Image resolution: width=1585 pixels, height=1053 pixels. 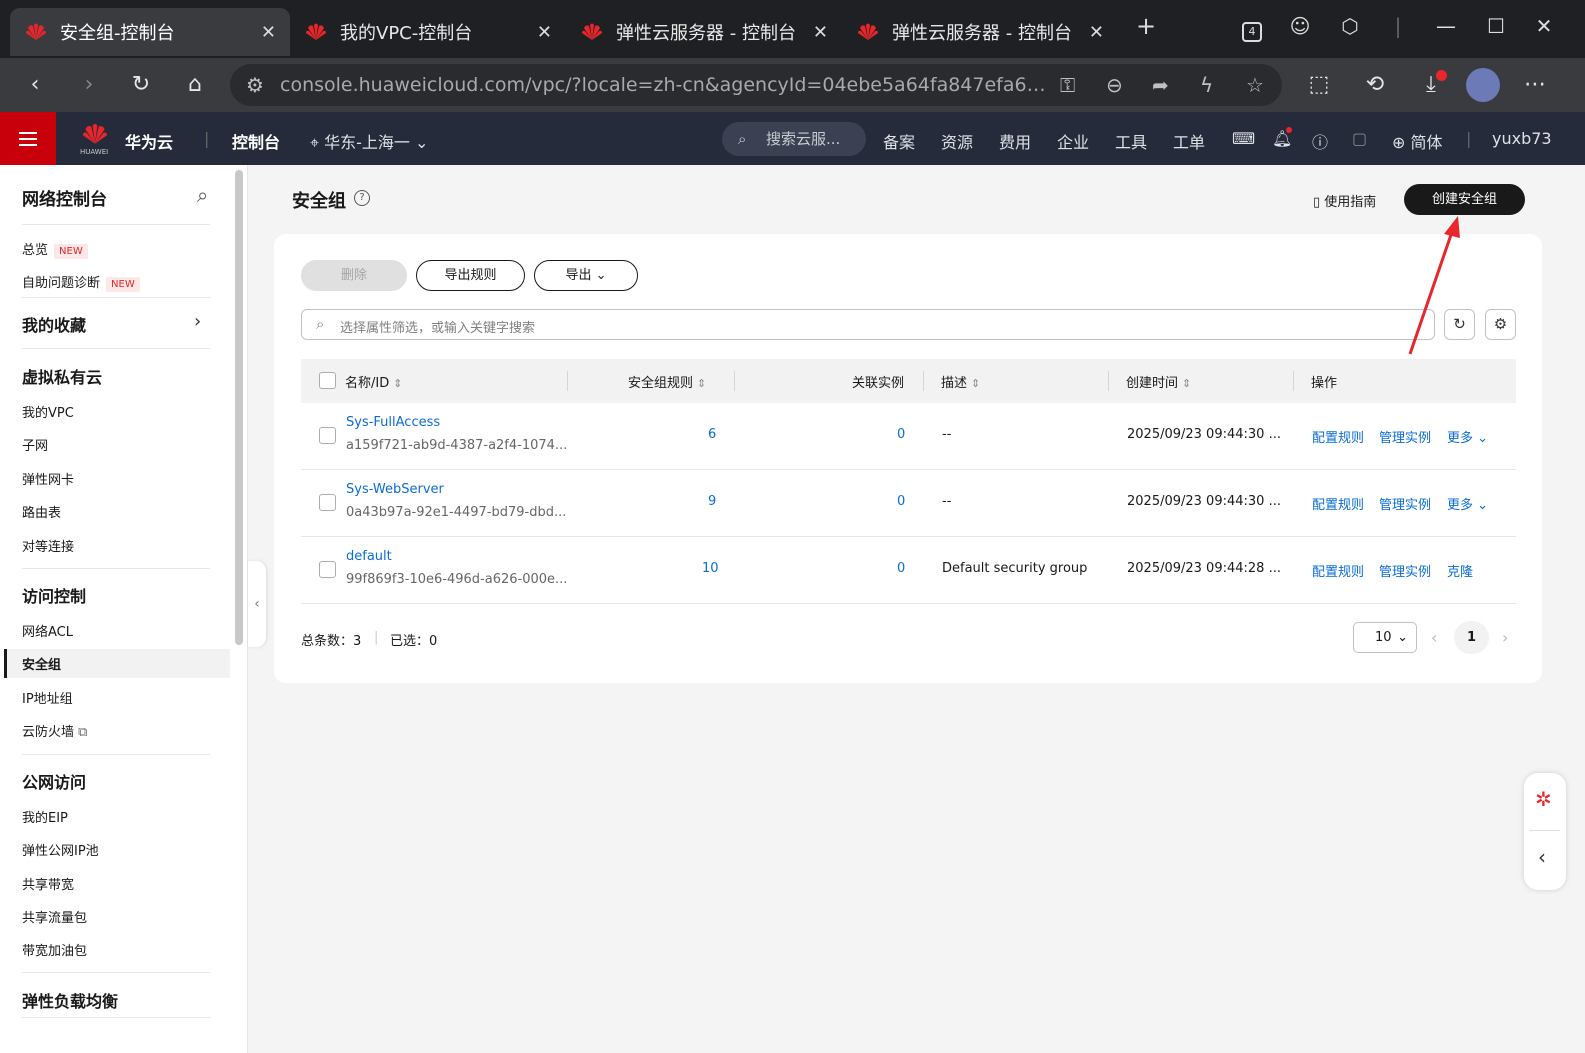 What do you see at coordinates (70, 1000) in the screenshot?
I see `section-elb: 弹性负载均衡` at bounding box center [70, 1000].